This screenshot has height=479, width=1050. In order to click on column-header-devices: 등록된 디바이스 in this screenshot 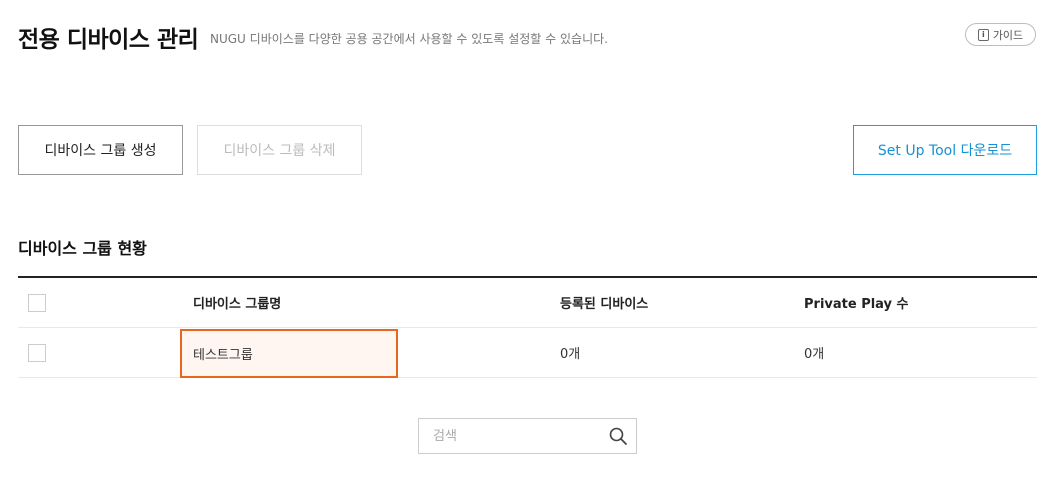, I will do `click(604, 304)`.